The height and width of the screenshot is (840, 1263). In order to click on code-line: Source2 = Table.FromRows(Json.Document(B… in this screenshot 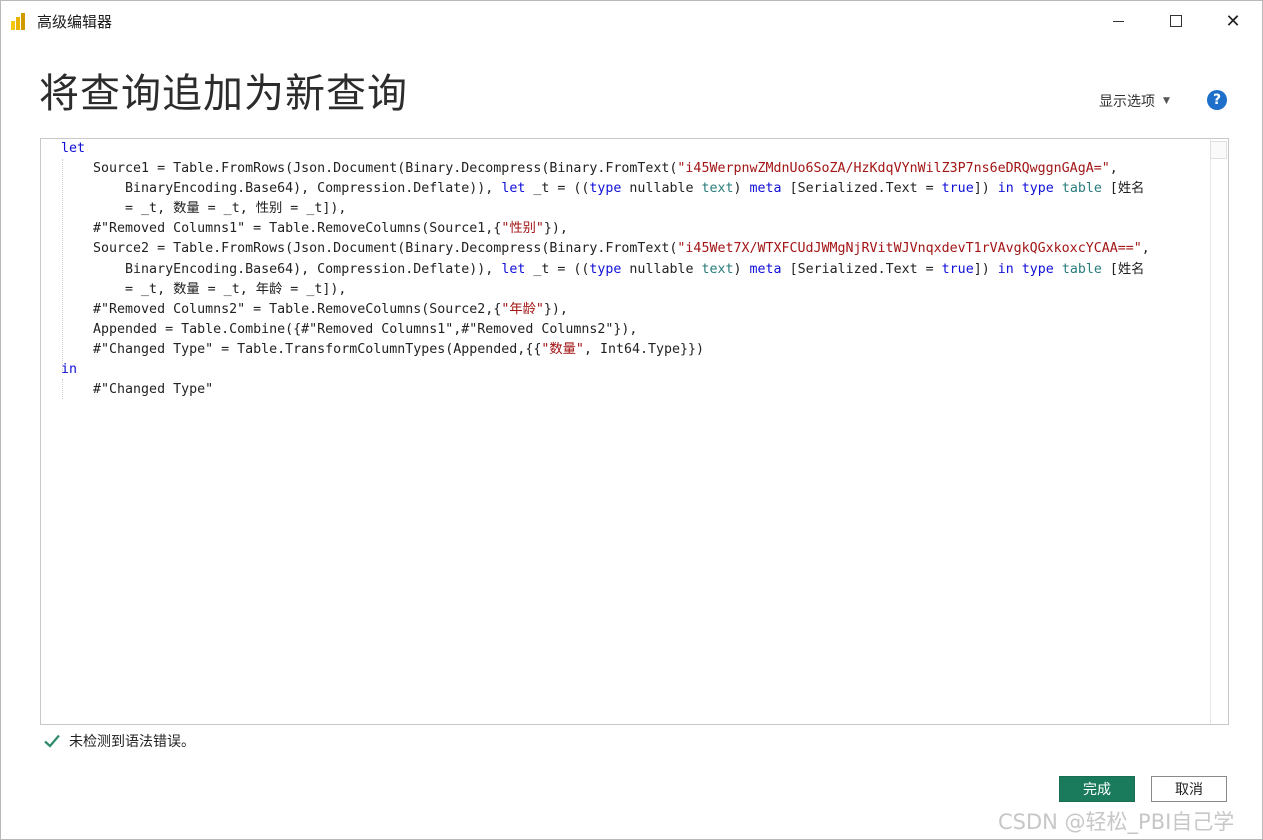, I will do `click(605, 249)`.